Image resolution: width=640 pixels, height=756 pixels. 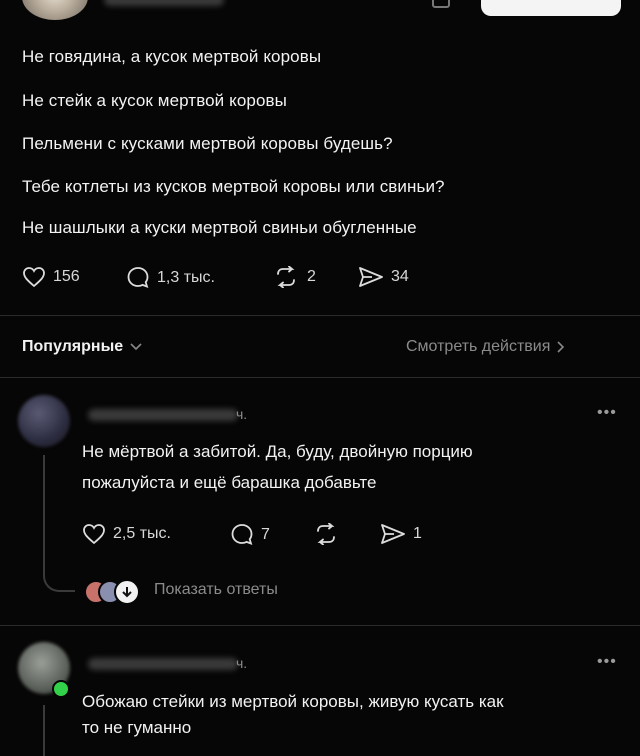 I want to click on reply-comment-button: 7, so click(x=250, y=534).